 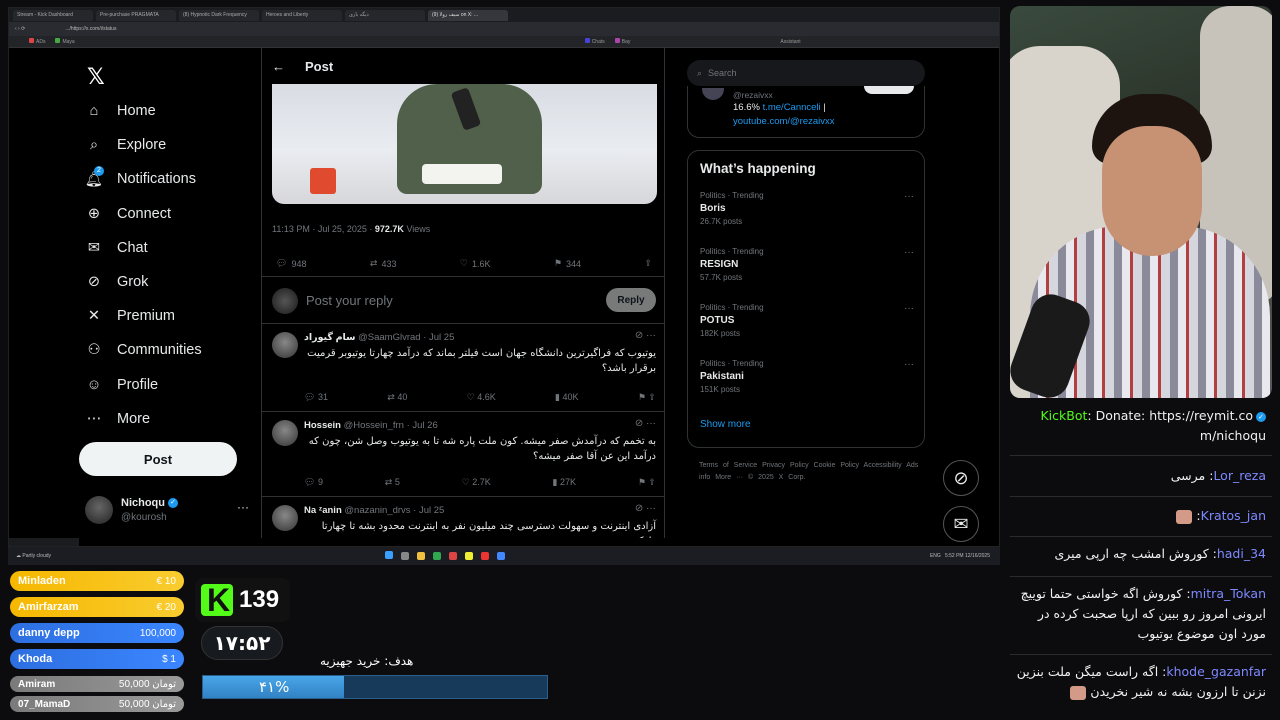 What do you see at coordinates (130, 316) in the screenshot?
I see `nav-item-premium: ✕ Premium` at bounding box center [130, 316].